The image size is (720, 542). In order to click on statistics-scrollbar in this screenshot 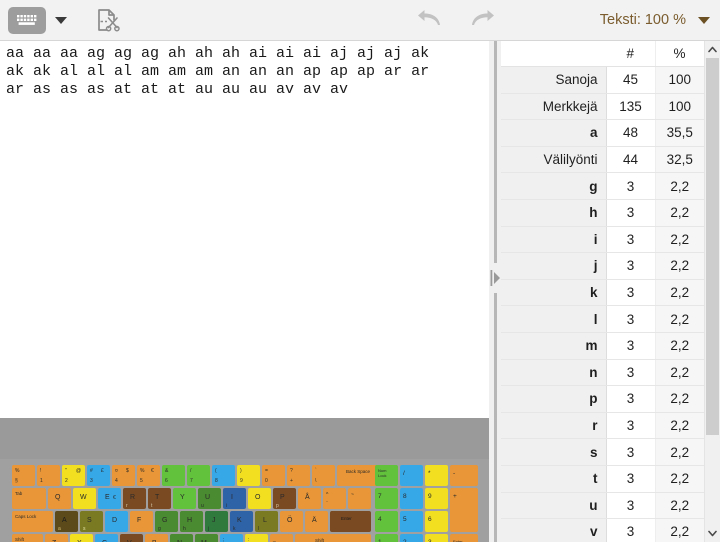, I will do `click(712, 291)`.